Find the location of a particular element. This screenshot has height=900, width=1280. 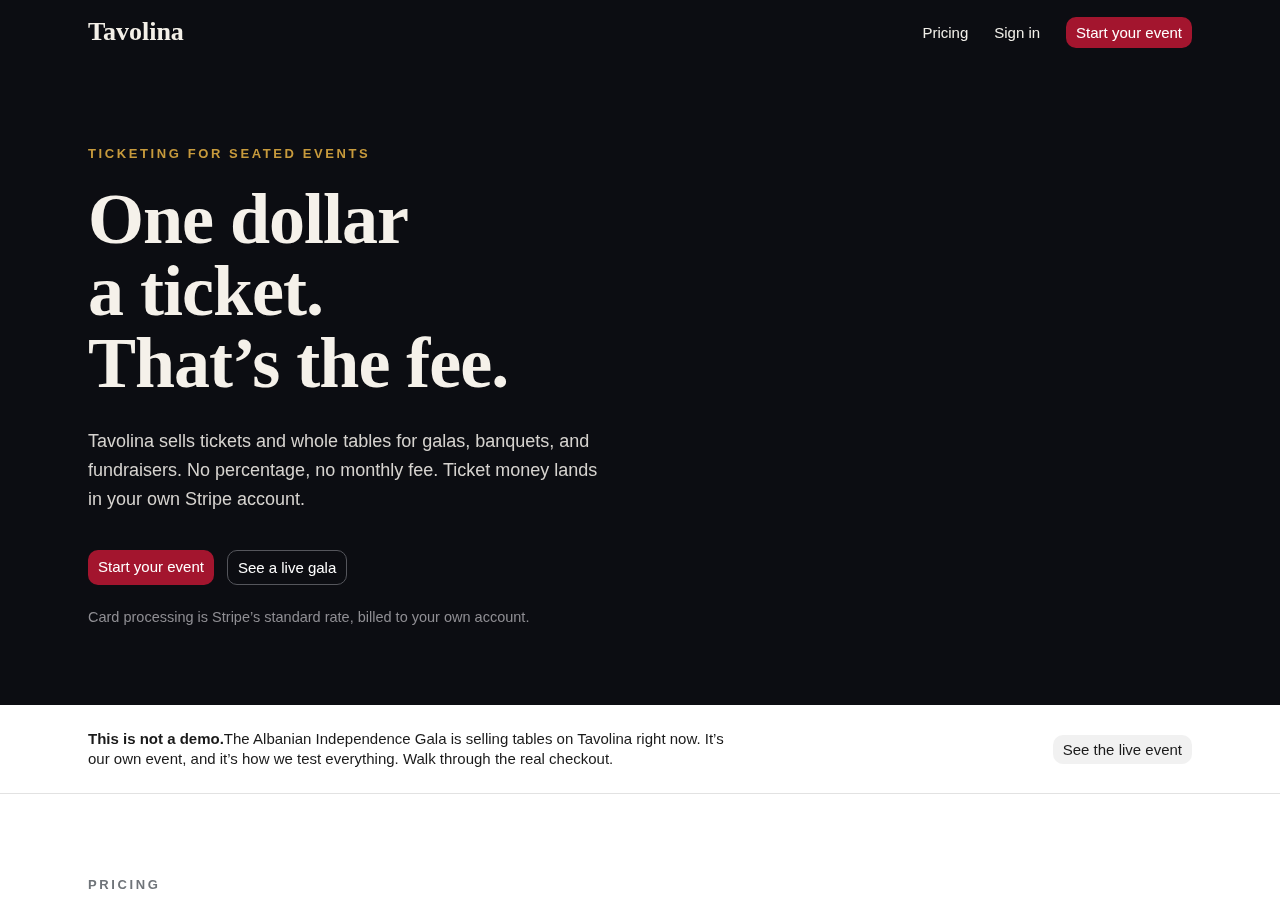

eyebrow-text: TICKETING FOR SEATED EVENTS is located at coordinates (230, 153).